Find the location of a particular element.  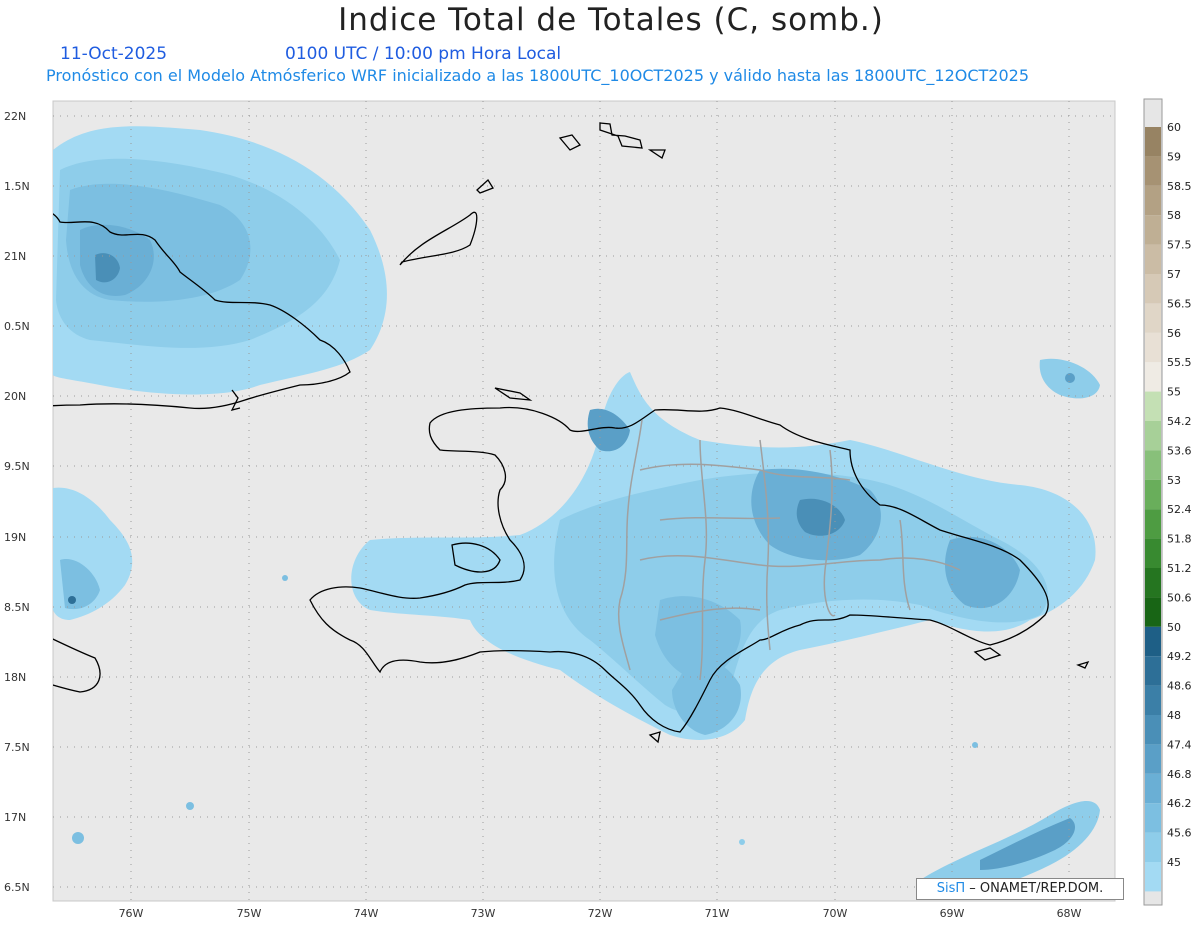

colorbar-label: 50 is located at coordinates (1174, 627).